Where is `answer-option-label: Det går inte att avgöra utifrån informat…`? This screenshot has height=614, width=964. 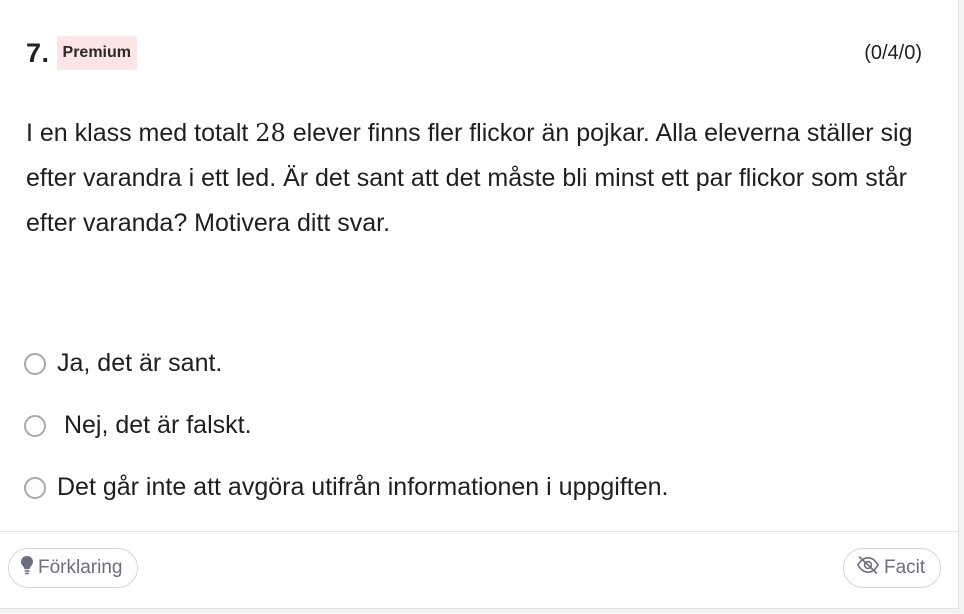 answer-option-label: Det går inte att avgöra utifrån informat… is located at coordinates (363, 487).